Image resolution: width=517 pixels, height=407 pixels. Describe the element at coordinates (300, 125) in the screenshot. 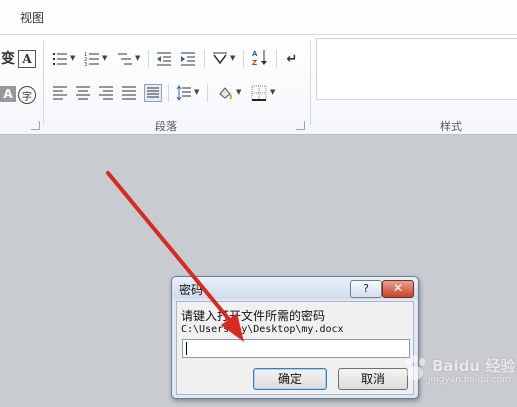

I see `paragraph-dialog-launcher-icon` at that location.